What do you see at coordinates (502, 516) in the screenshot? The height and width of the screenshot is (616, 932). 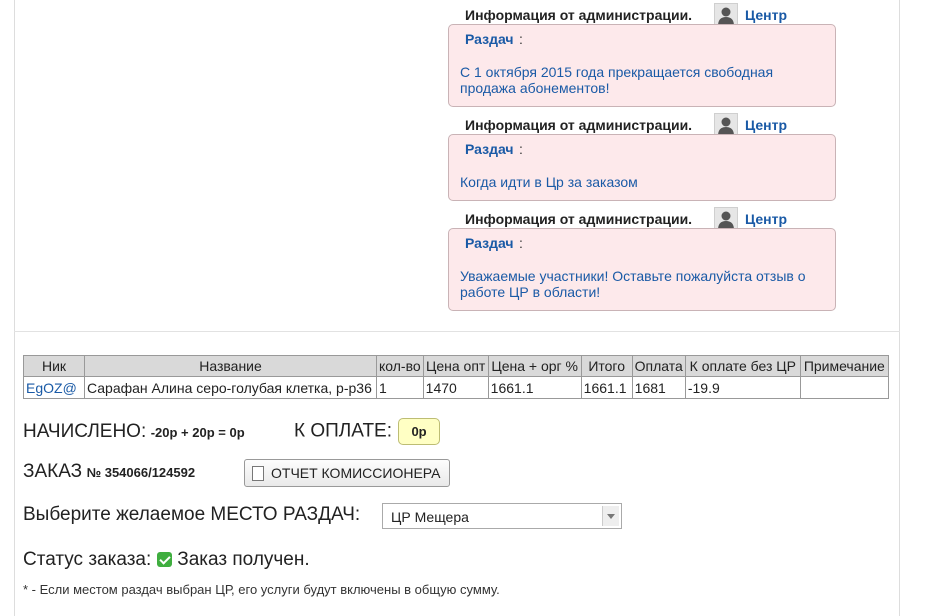 I see `pickup-select: ЦР Мещера` at bounding box center [502, 516].